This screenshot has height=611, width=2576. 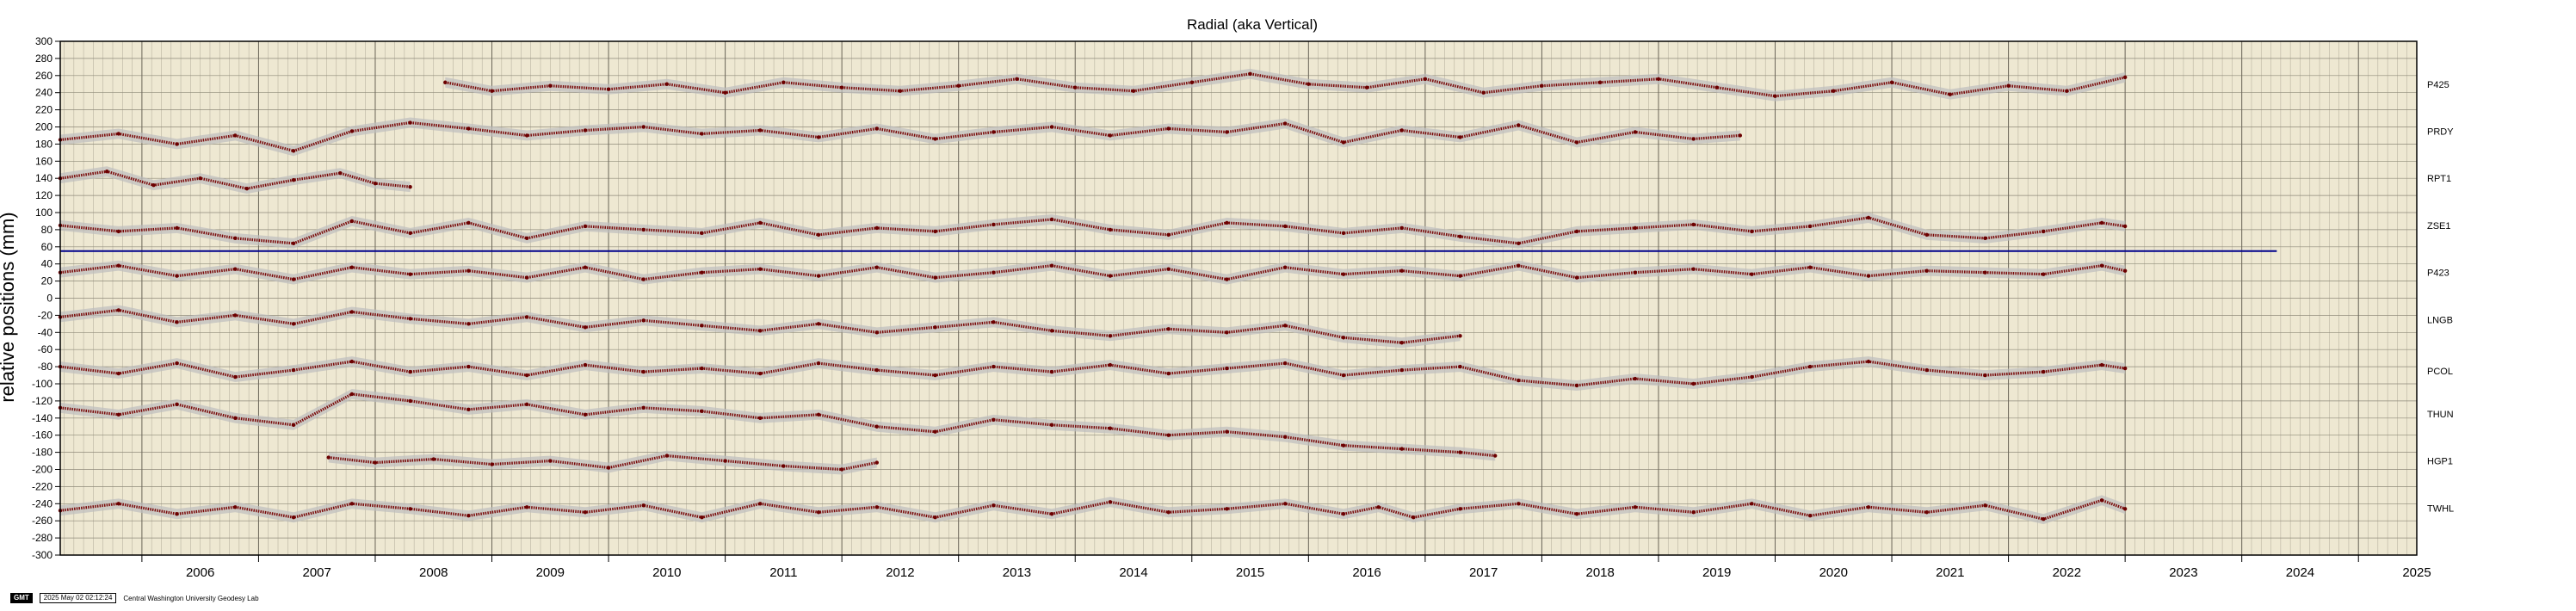 What do you see at coordinates (21, 598) in the screenshot?
I see `gmt-logo: GMT` at bounding box center [21, 598].